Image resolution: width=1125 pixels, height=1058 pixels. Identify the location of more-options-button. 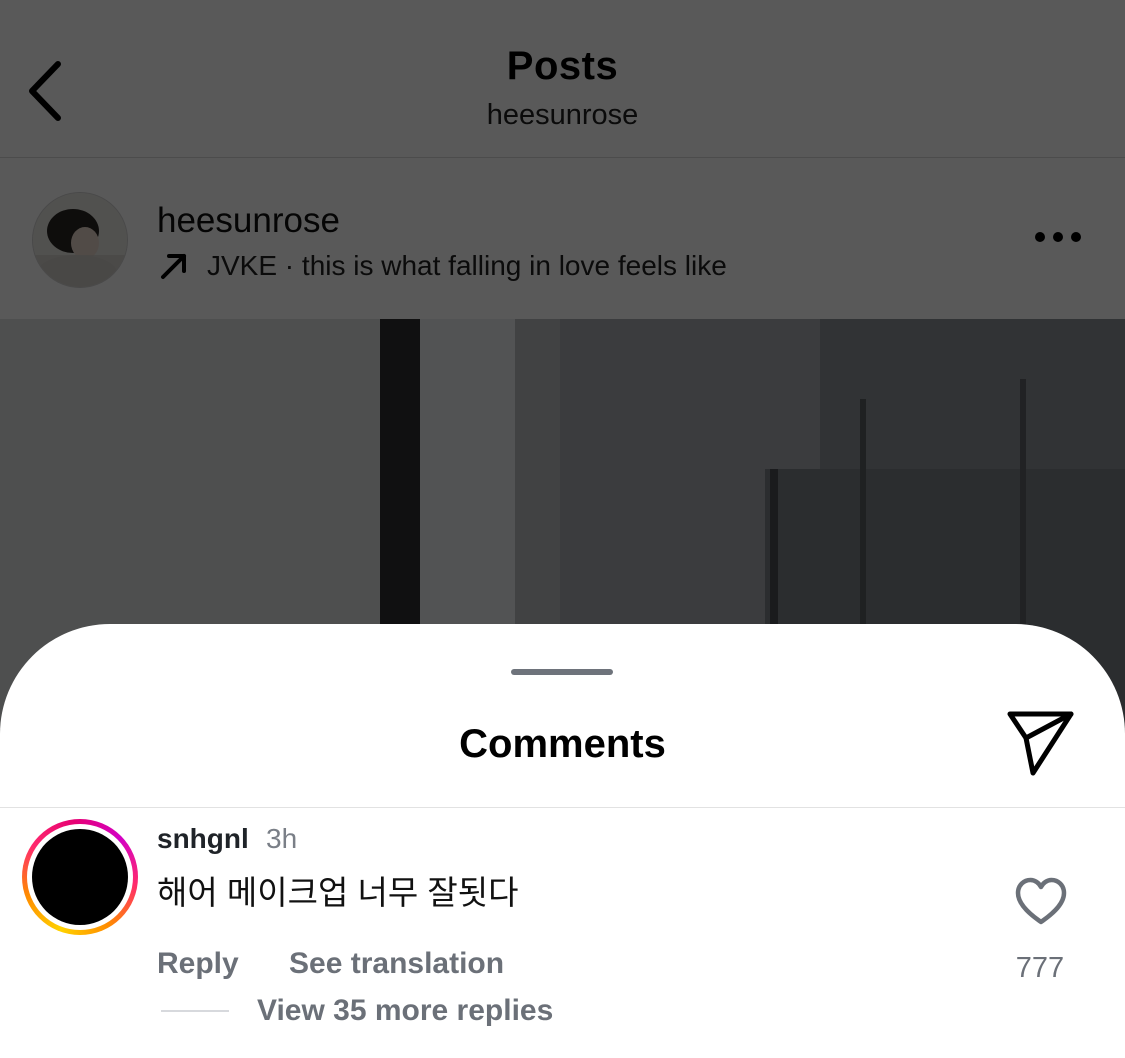
(1058, 237).